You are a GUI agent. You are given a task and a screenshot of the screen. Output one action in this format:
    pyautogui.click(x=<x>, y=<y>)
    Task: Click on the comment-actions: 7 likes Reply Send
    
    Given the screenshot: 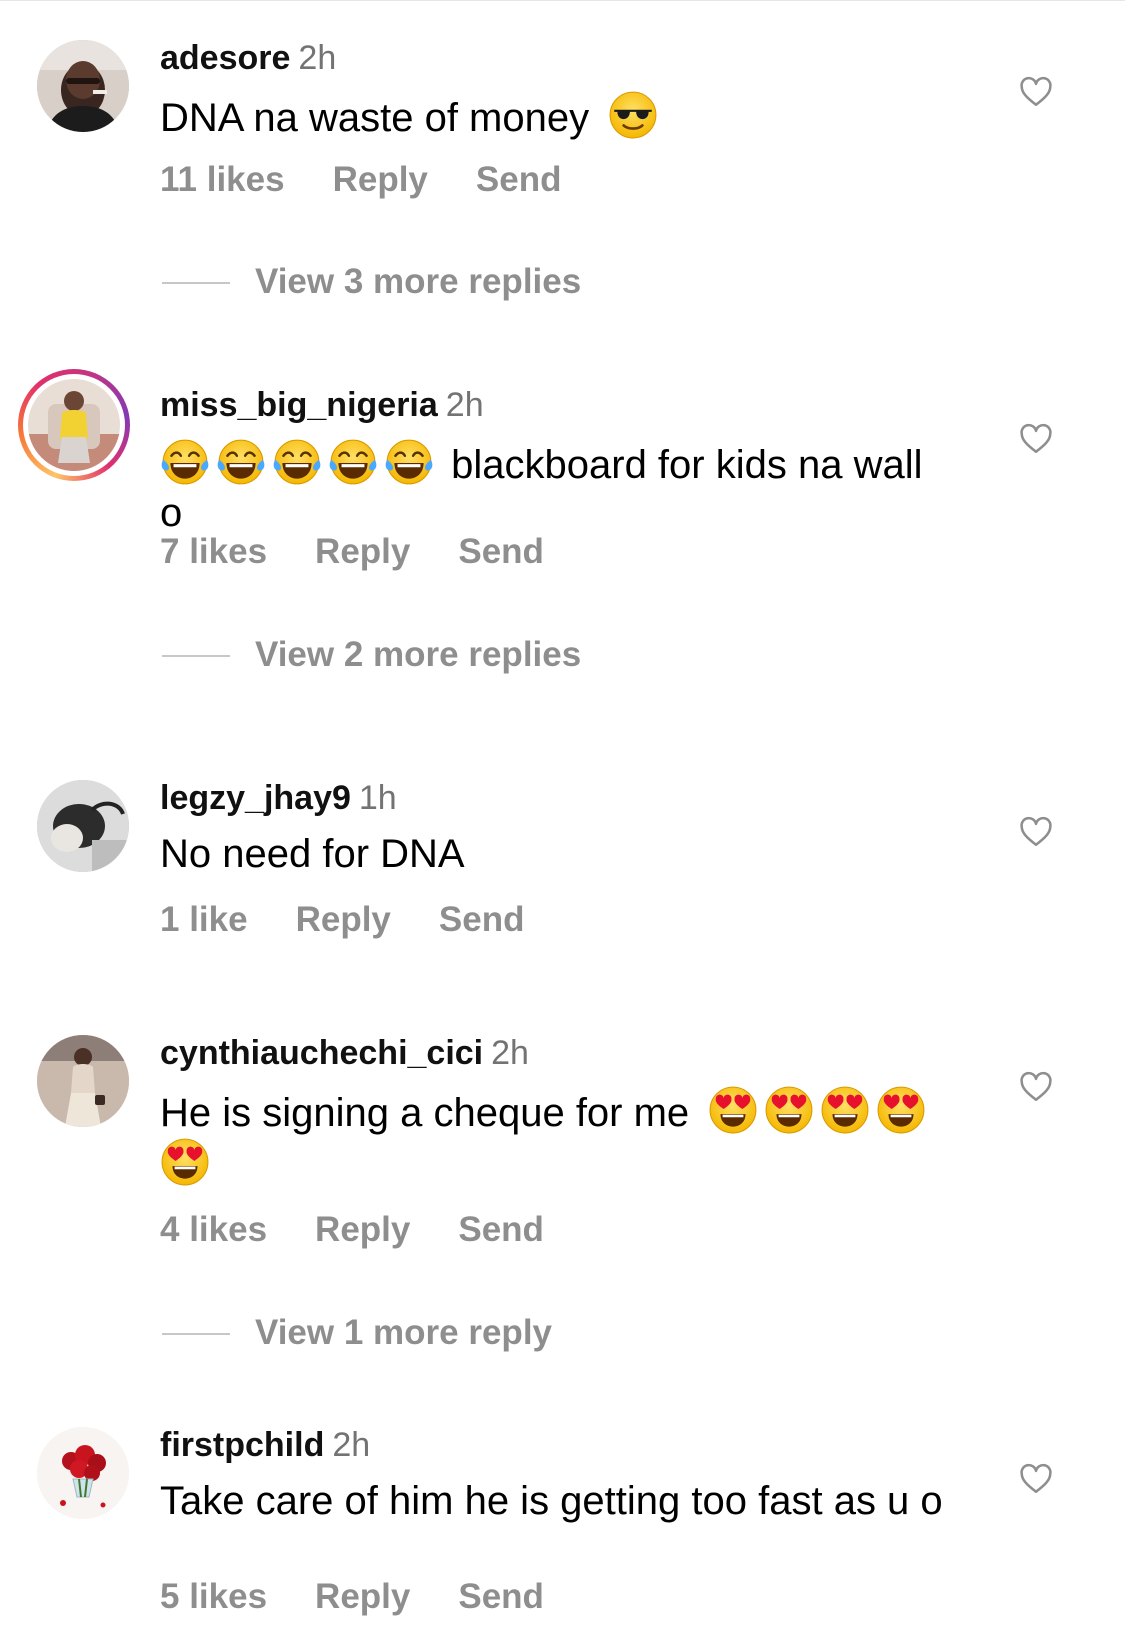 What is the action you would take?
    pyautogui.click(x=376, y=552)
    